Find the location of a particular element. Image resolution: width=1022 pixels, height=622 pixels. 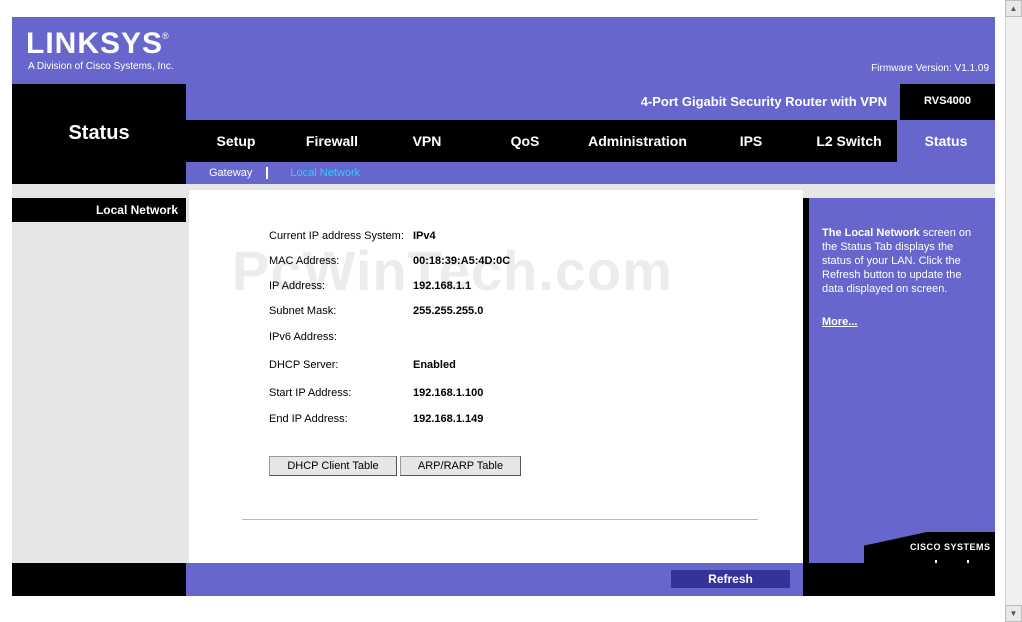

dhcp-client-table-button: DHCP Client Table is located at coordinates (333, 466).